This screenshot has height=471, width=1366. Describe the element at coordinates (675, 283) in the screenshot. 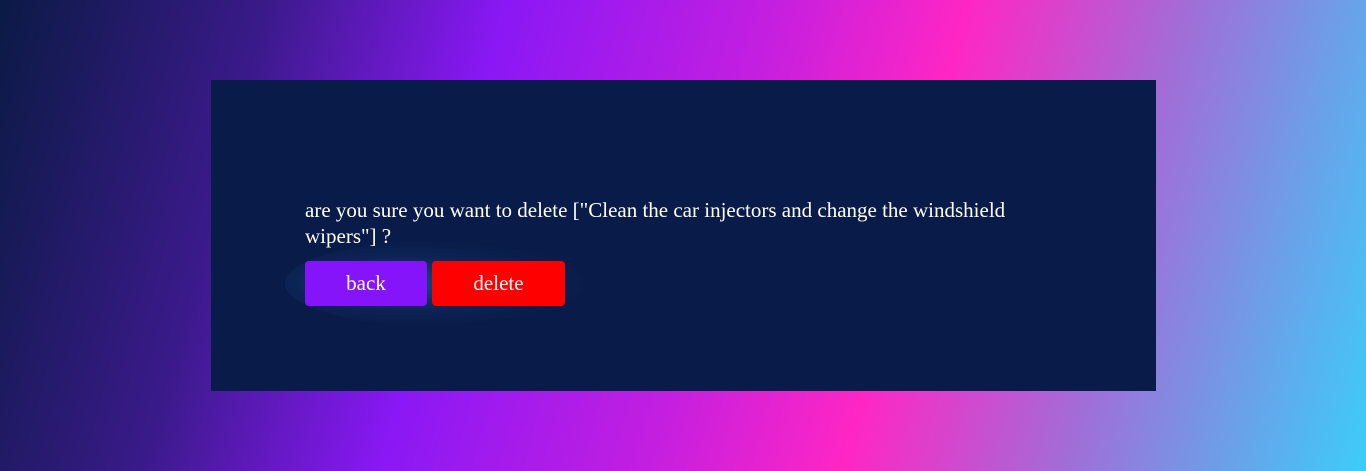

I see `dialog-actions: back delete` at that location.